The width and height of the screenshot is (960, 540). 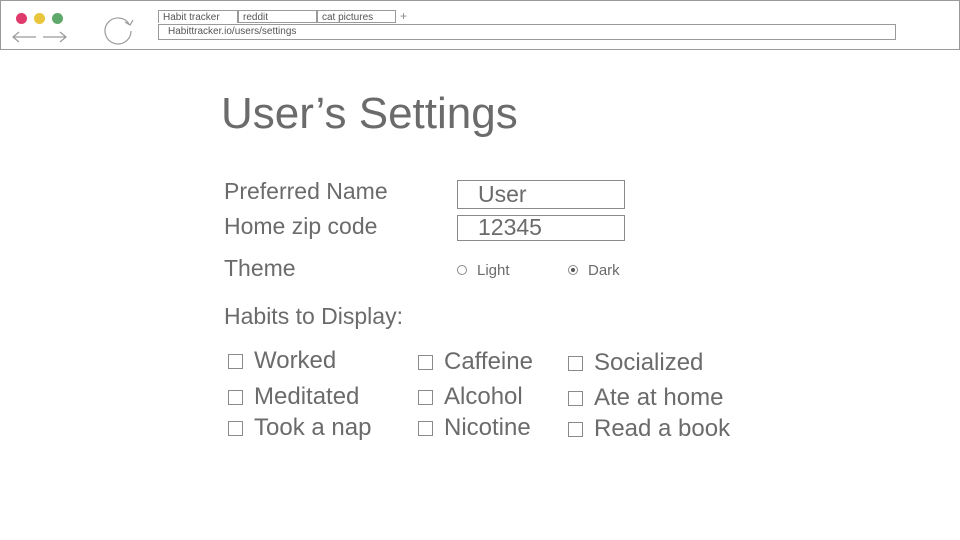 I want to click on habit-label: Meditated, so click(x=307, y=396).